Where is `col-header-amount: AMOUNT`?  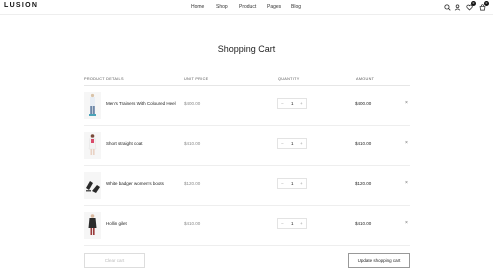
col-header-amount: AMOUNT is located at coordinates (365, 79).